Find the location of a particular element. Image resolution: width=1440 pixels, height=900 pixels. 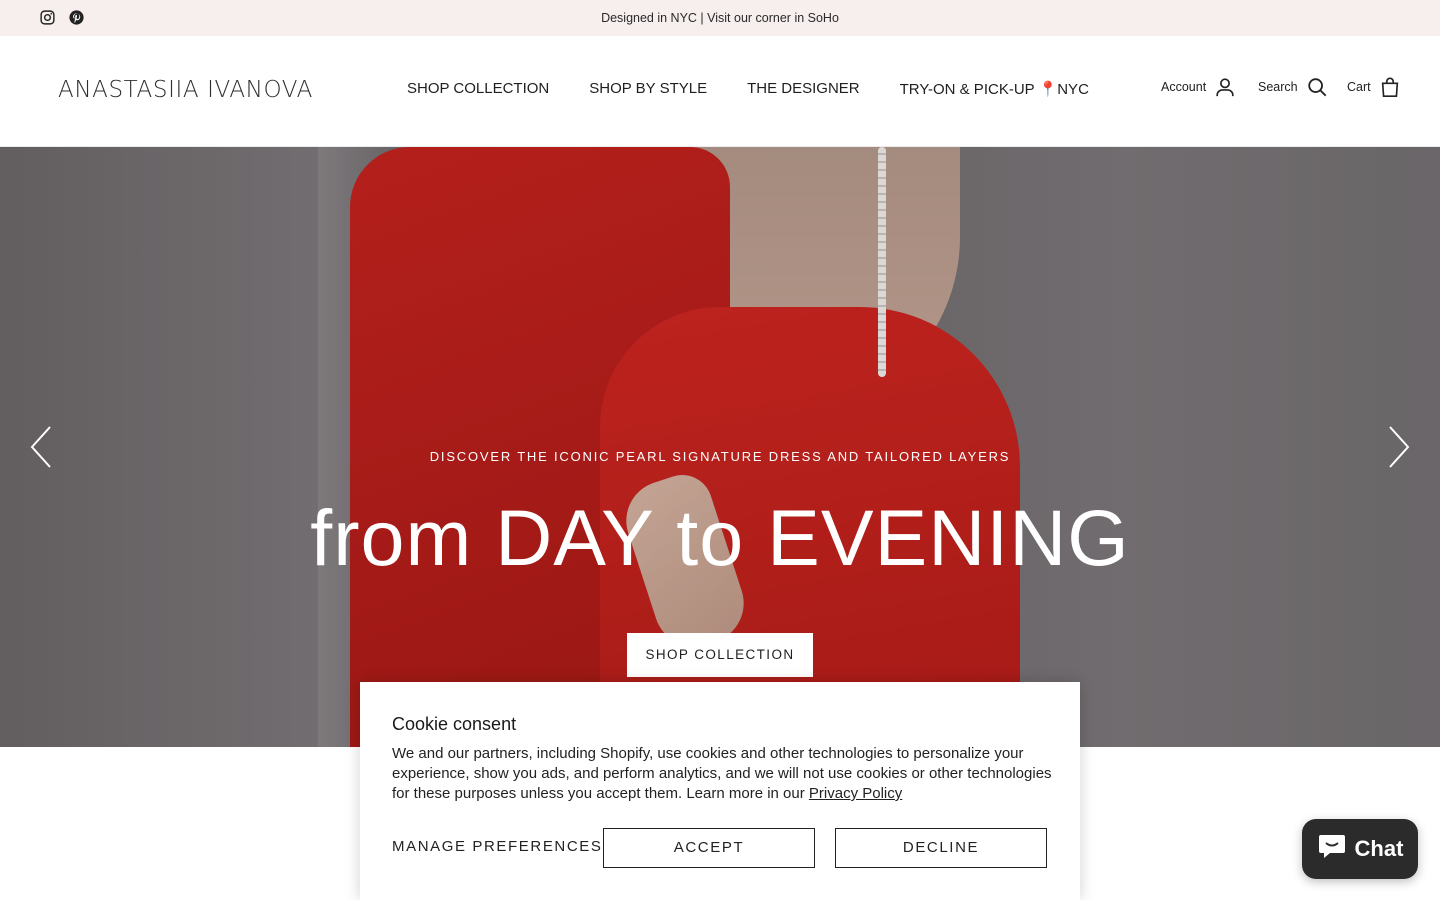

nav-the-designer: THE DESIGNER is located at coordinates (803, 89).